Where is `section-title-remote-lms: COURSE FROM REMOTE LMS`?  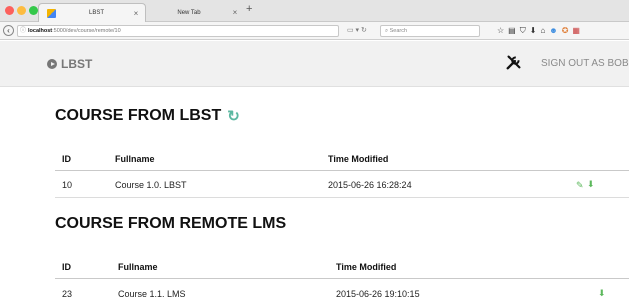
section-title-remote-lms: COURSE FROM REMOTE LMS is located at coordinates (170, 224).